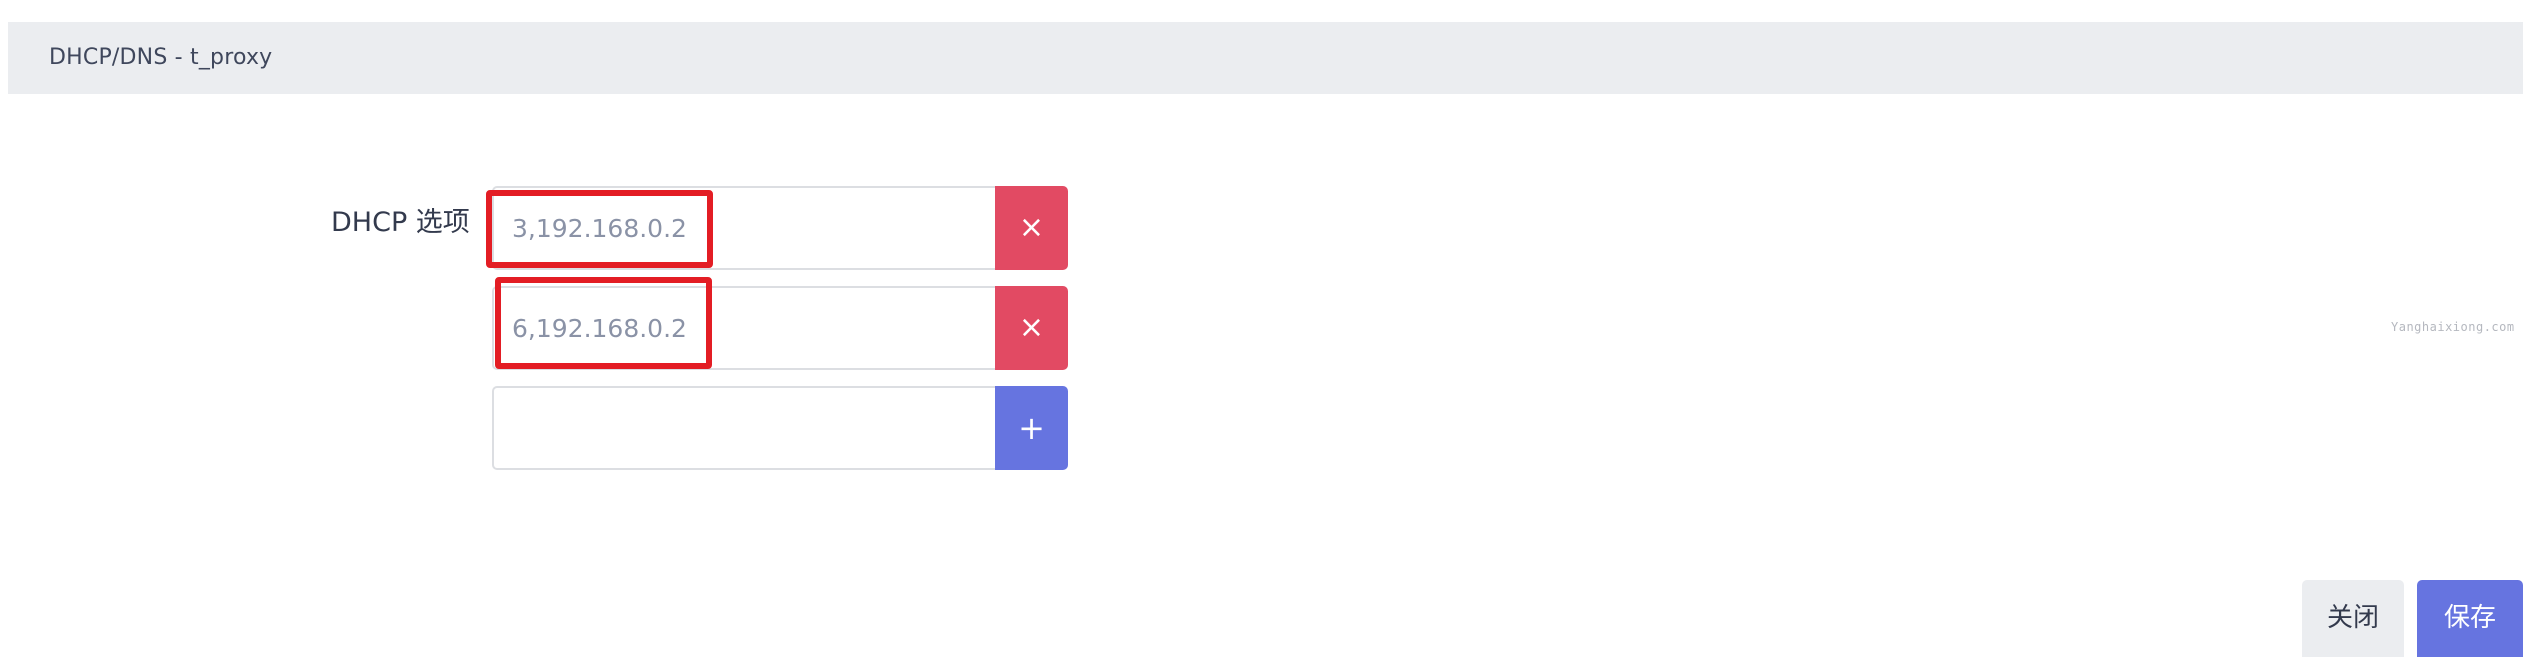 The width and height of the screenshot is (2523, 657). Describe the element at coordinates (743, 428) in the screenshot. I see `dhcp-option-new-input` at that location.